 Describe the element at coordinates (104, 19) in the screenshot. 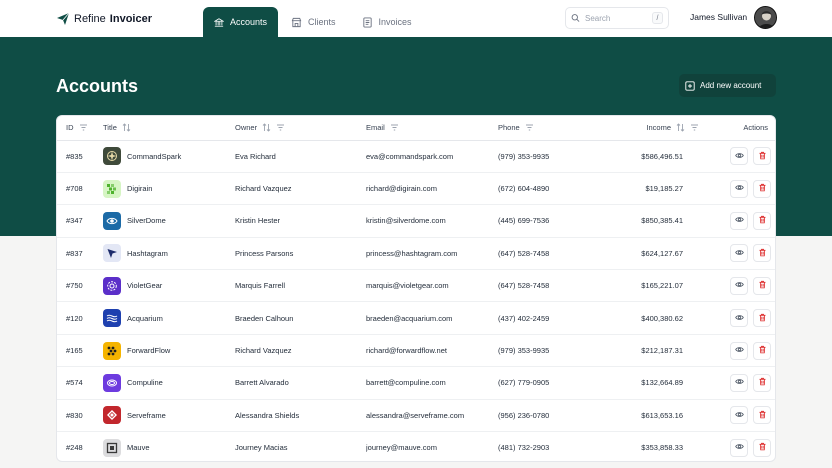

I see `brand: Refine Invoicer` at that location.